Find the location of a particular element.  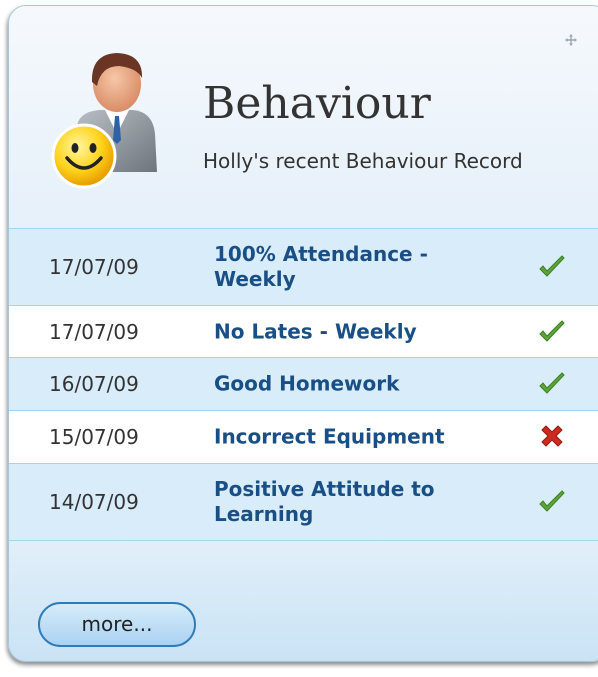

record-row: 15/07/09 Incorrect Equipment is located at coordinates (303, 437).